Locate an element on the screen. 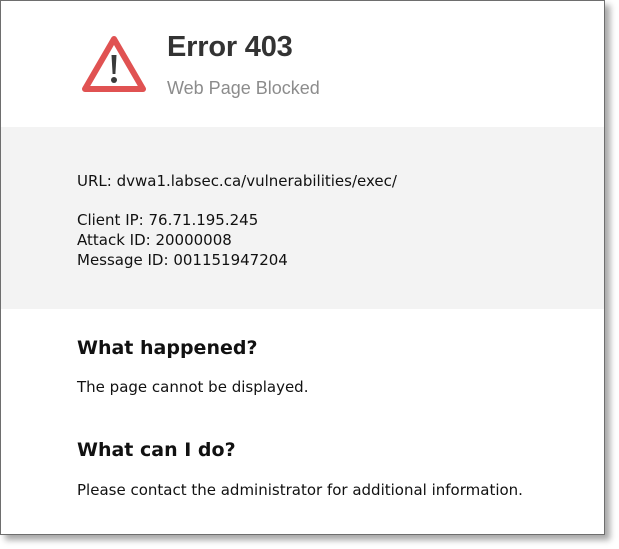 This screenshot has width=619, height=549. error-title: Error 403 is located at coordinates (230, 47).